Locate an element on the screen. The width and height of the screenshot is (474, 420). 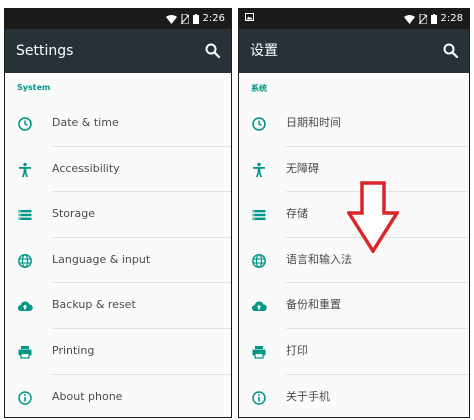
settings-item-label: 存储 is located at coordinates (297, 214).